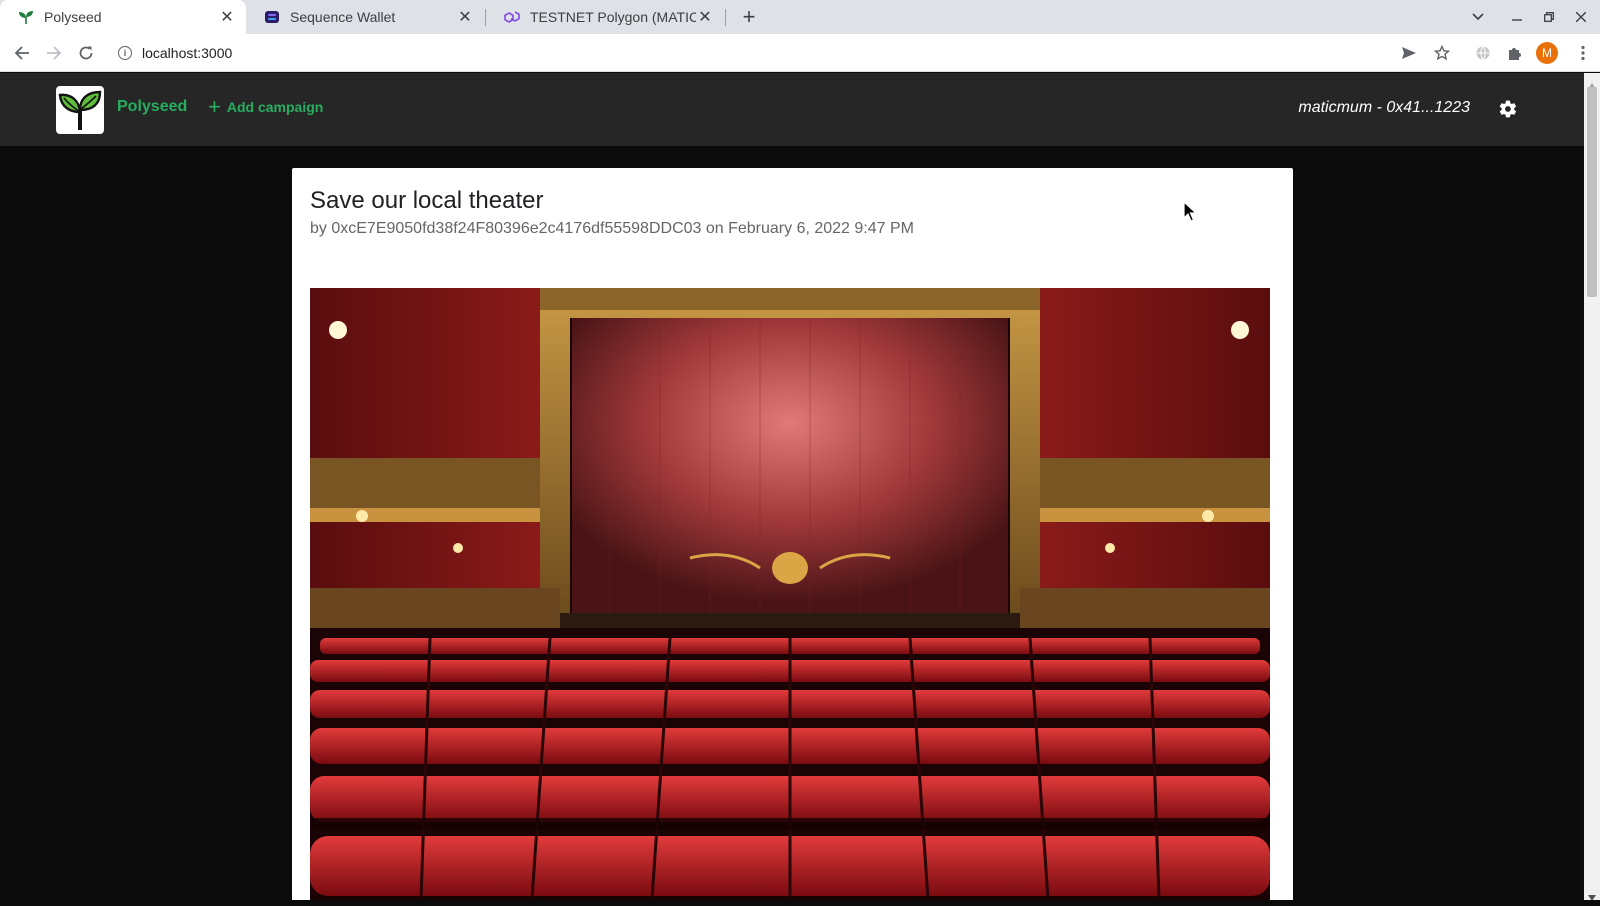 Image resolution: width=1600 pixels, height=906 pixels. What do you see at coordinates (427, 200) in the screenshot?
I see `campaign-title: Save our local theater` at bounding box center [427, 200].